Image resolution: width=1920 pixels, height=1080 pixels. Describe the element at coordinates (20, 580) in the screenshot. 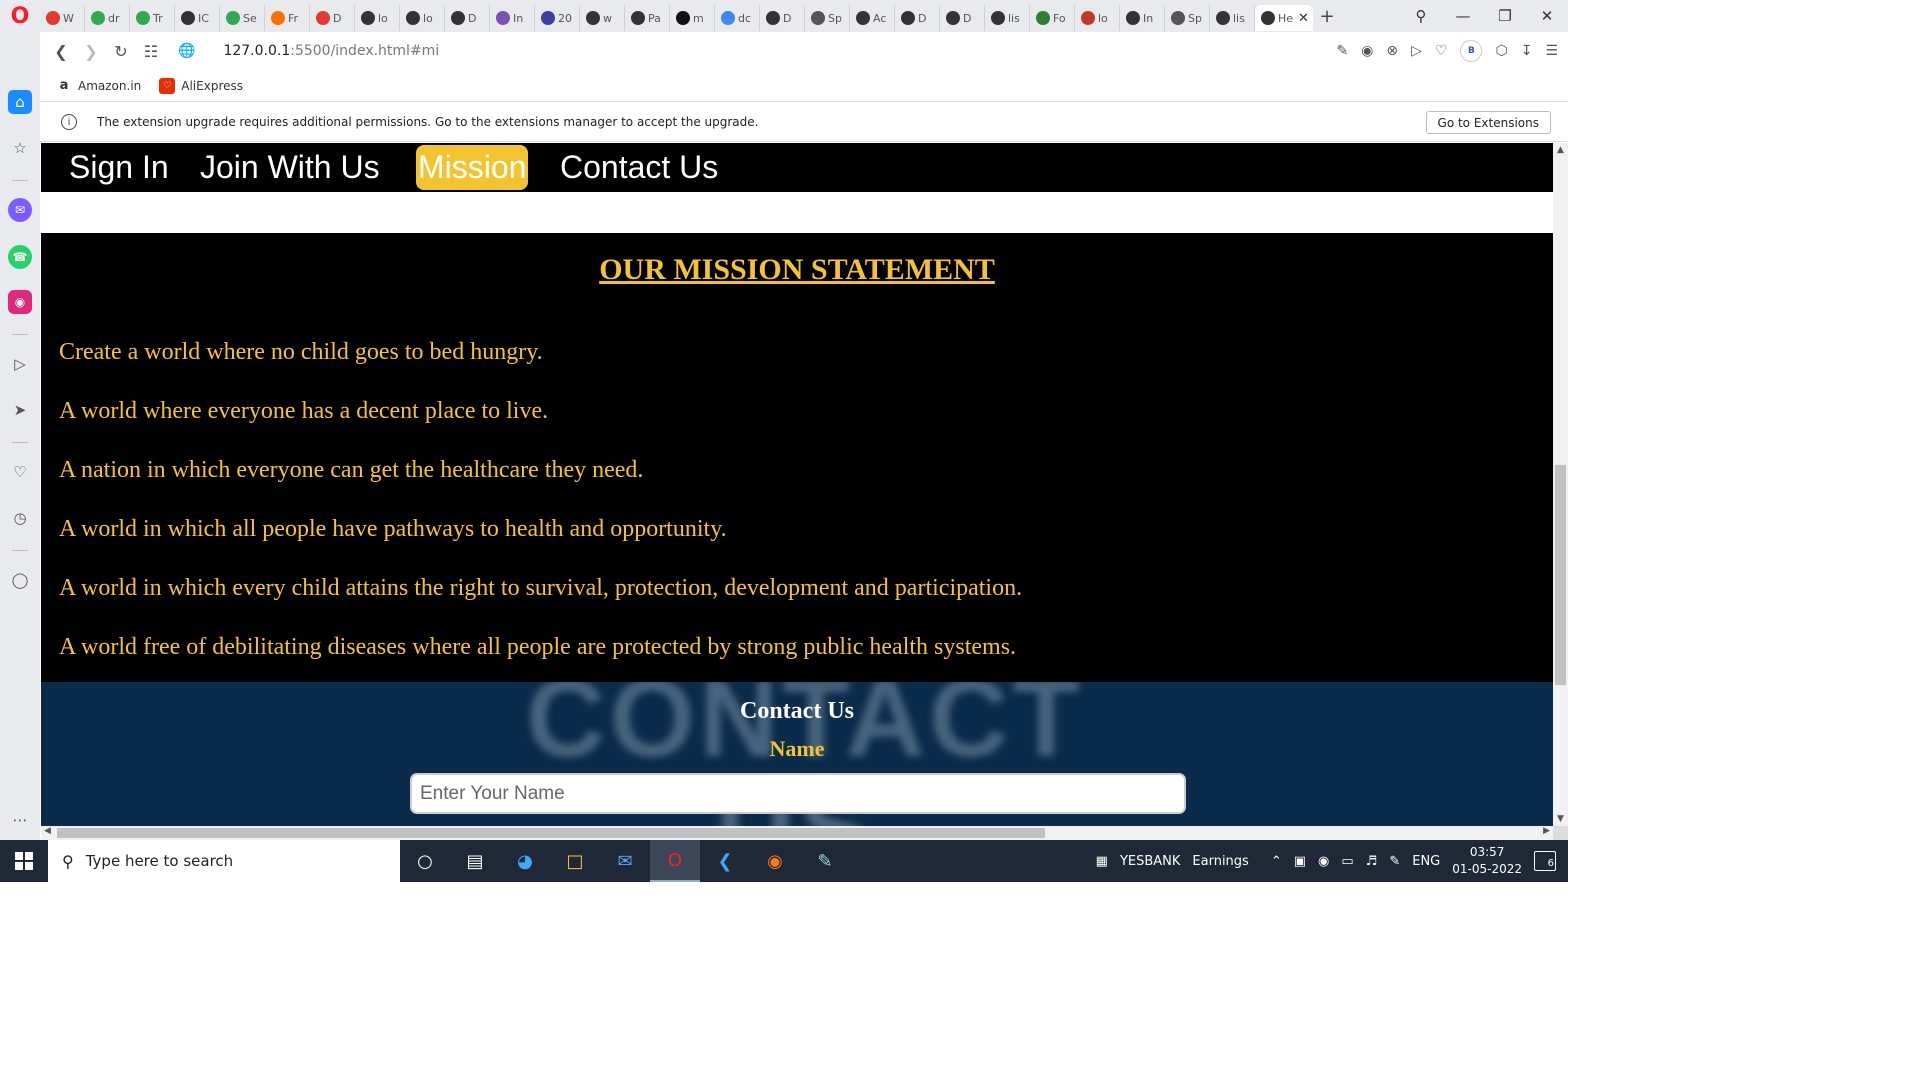

I see `lightbulb-icon: ◯` at that location.